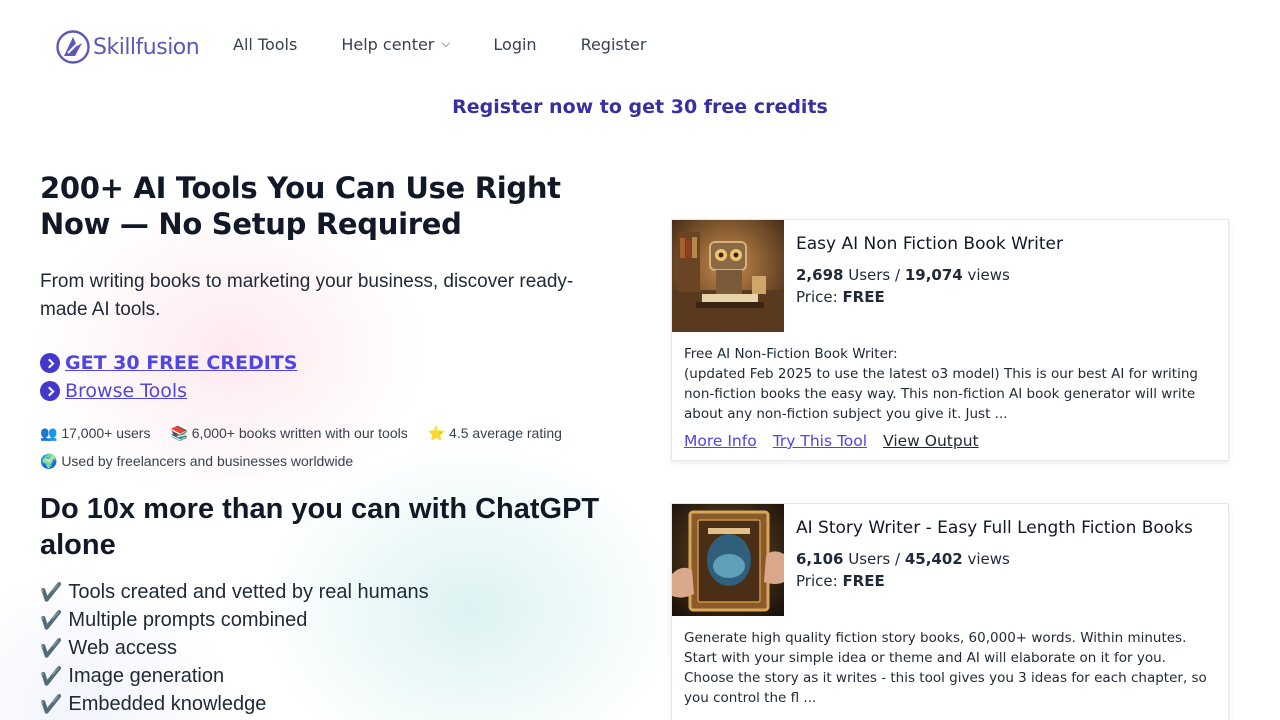 This screenshot has width=1280, height=720. What do you see at coordinates (640, 107) in the screenshot?
I see `register-banner-link: Register now to get 30 free credits` at bounding box center [640, 107].